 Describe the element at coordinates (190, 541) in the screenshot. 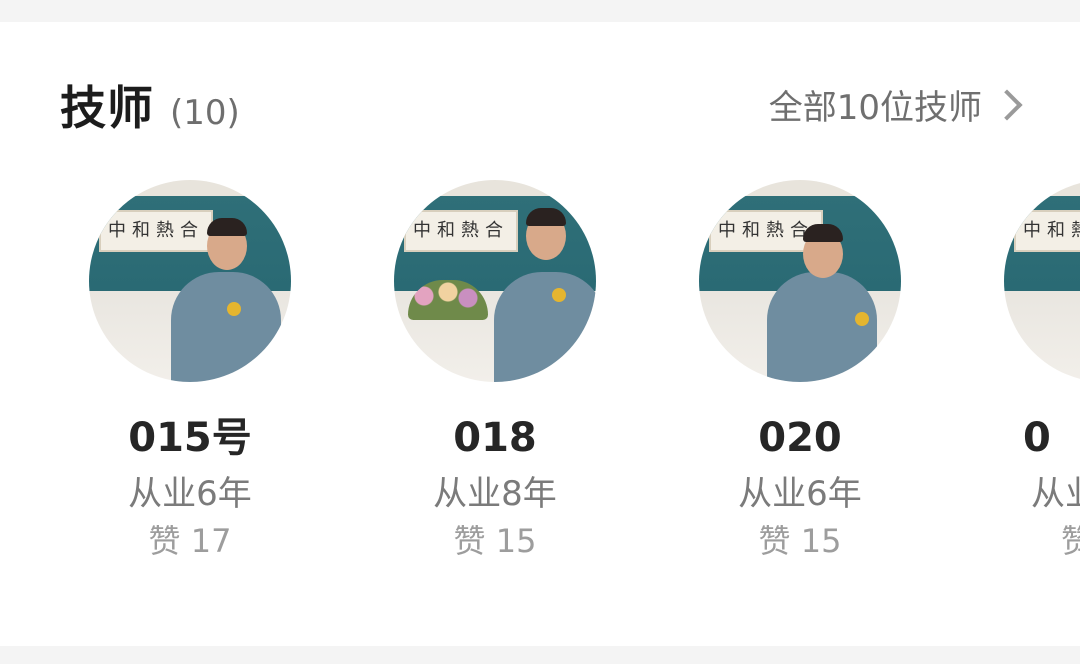

I see `technician-likes: 赞 17` at that location.